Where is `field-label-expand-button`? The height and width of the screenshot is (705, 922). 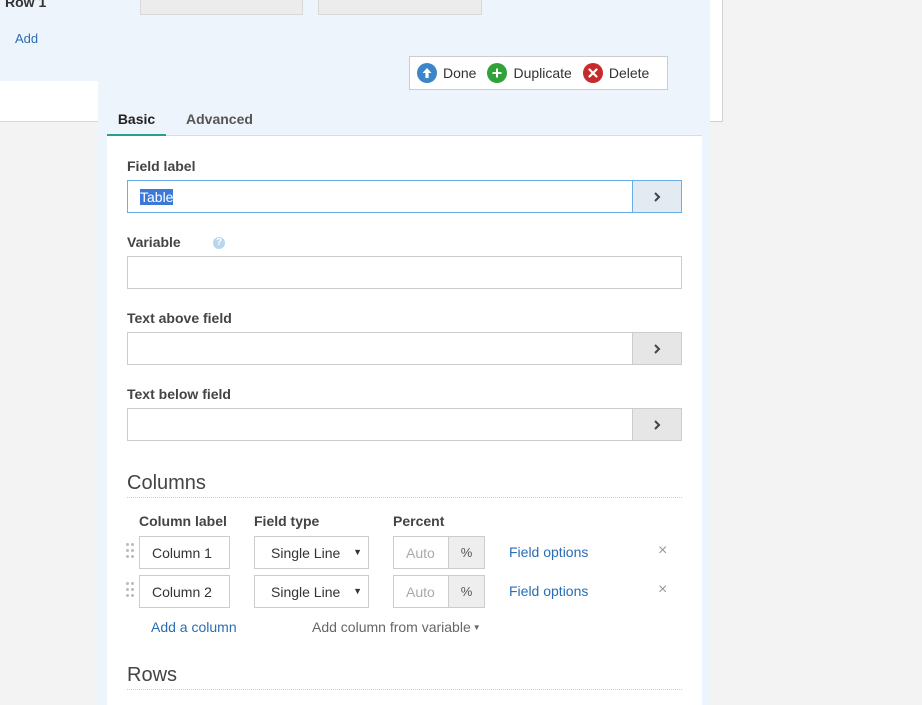 field-label-expand-button is located at coordinates (657, 196).